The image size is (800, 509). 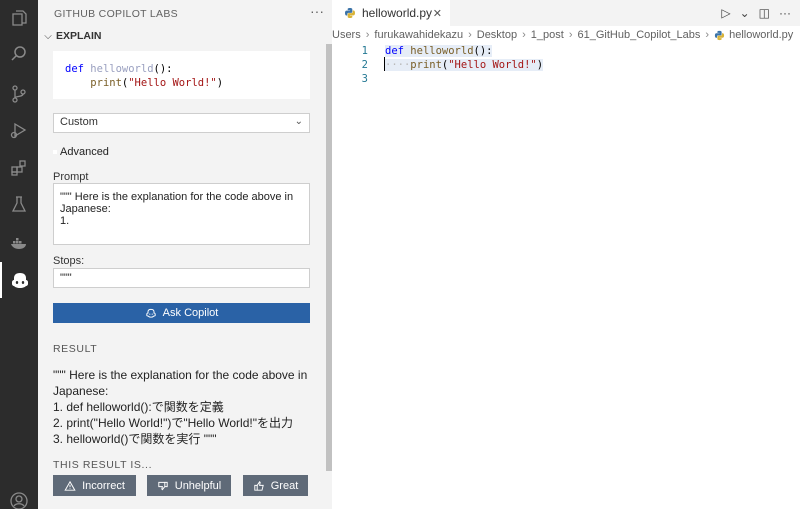 What do you see at coordinates (638, 35) in the screenshot?
I see `breadcrumb-item: 61_GitHub_Copilot_Labs` at bounding box center [638, 35].